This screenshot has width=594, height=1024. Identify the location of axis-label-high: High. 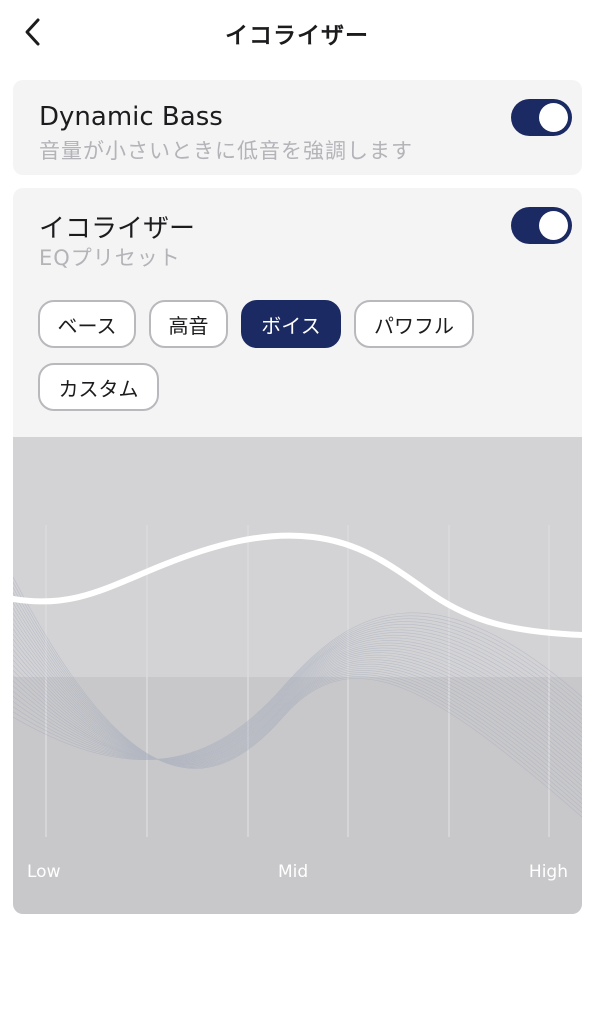
(548, 872).